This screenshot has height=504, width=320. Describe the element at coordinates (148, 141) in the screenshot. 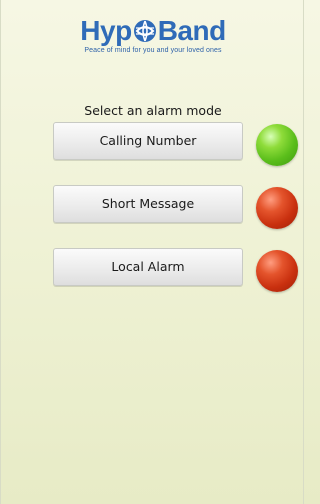

I see `calling-number-button: Calling Number` at that location.